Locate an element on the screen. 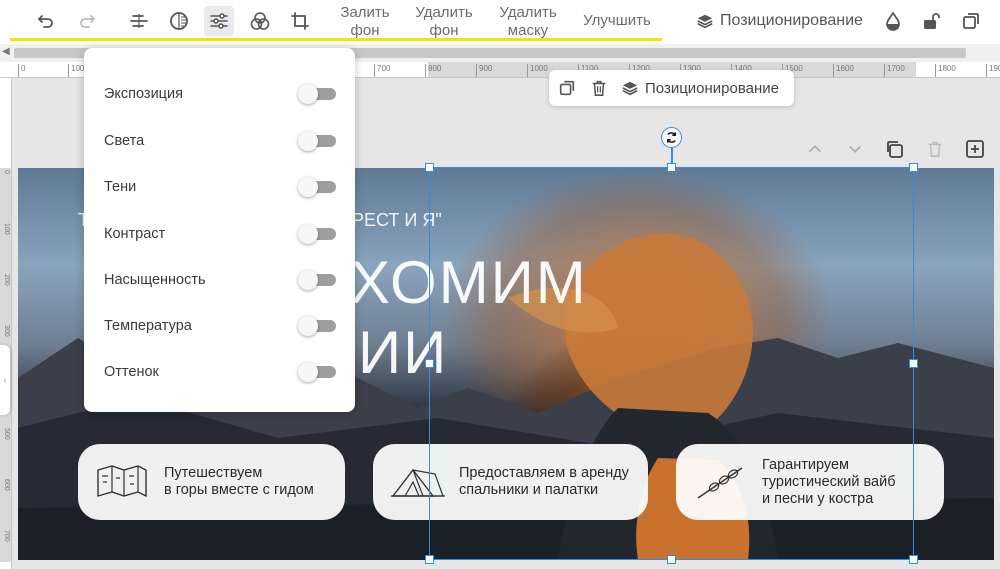  feature-card: Путешествуем в горы вместе с гидом is located at coordinates (211, 482).